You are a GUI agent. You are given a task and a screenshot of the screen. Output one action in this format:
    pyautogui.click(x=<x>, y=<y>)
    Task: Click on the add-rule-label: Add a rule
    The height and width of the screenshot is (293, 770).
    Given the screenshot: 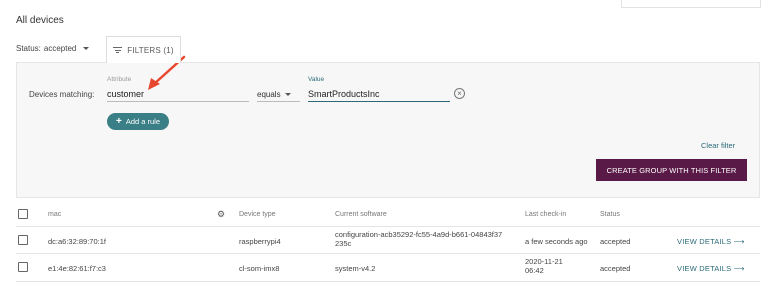 What is the action you would take?
    pyautogui.click(x=143, y=121)
    